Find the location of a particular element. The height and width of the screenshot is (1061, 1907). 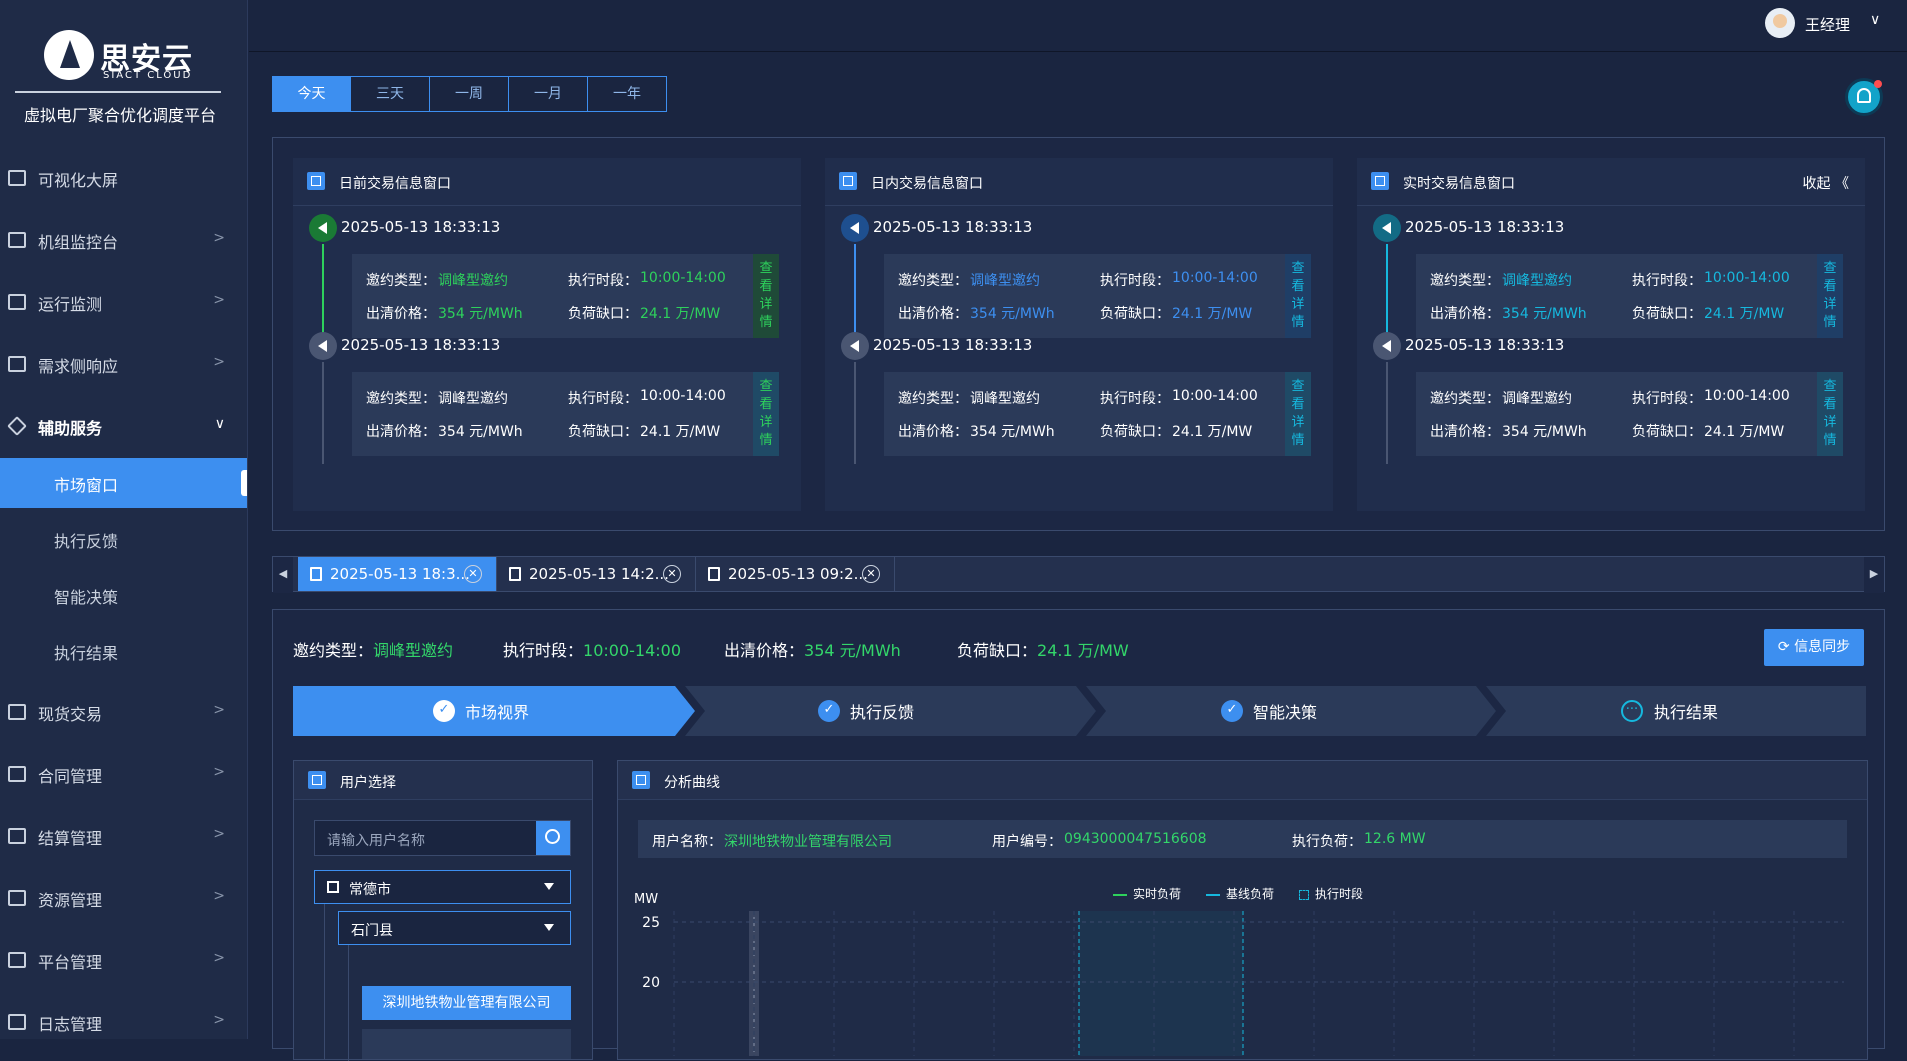

sidebar-item-dashboard: 可视化大屏 is located at coordinates (123, 179).